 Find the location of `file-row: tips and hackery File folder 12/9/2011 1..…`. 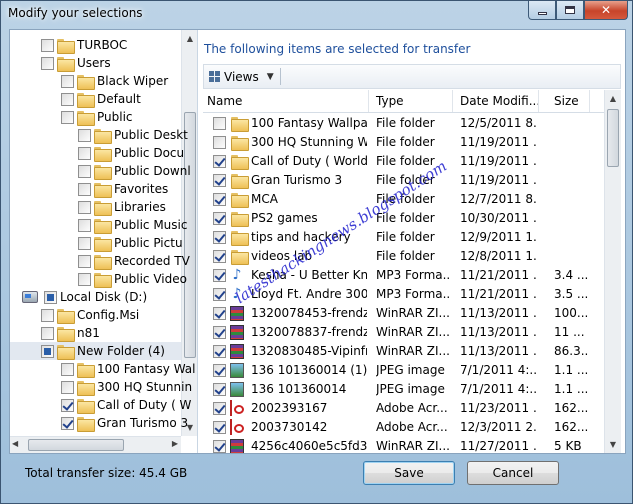

file-row: tips and hackery File folder 12/9/2011 1..… is located at coordinates (403, 237).